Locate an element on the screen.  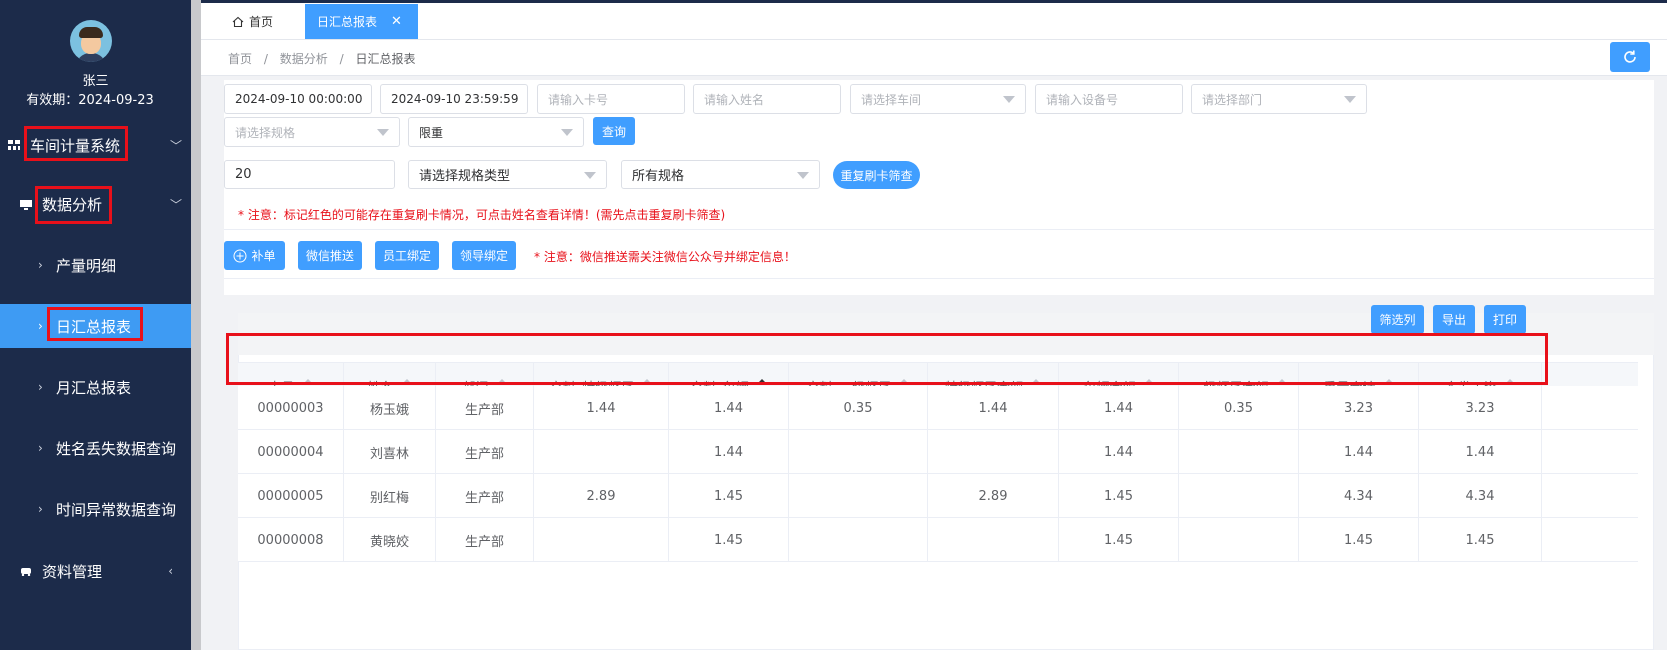
menu-label: 月汇总报表 is located at coordinates (94, 387).